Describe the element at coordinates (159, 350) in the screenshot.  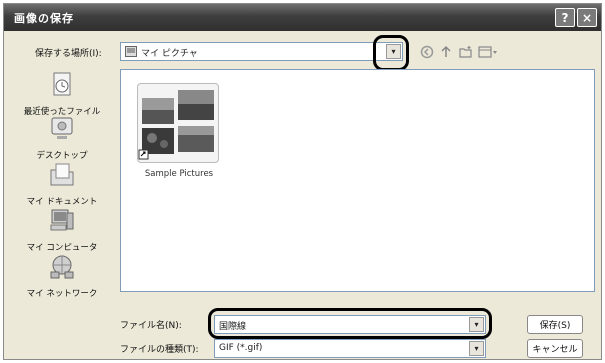
I see `filetype-label: ファイルの種類(T):` at that location.